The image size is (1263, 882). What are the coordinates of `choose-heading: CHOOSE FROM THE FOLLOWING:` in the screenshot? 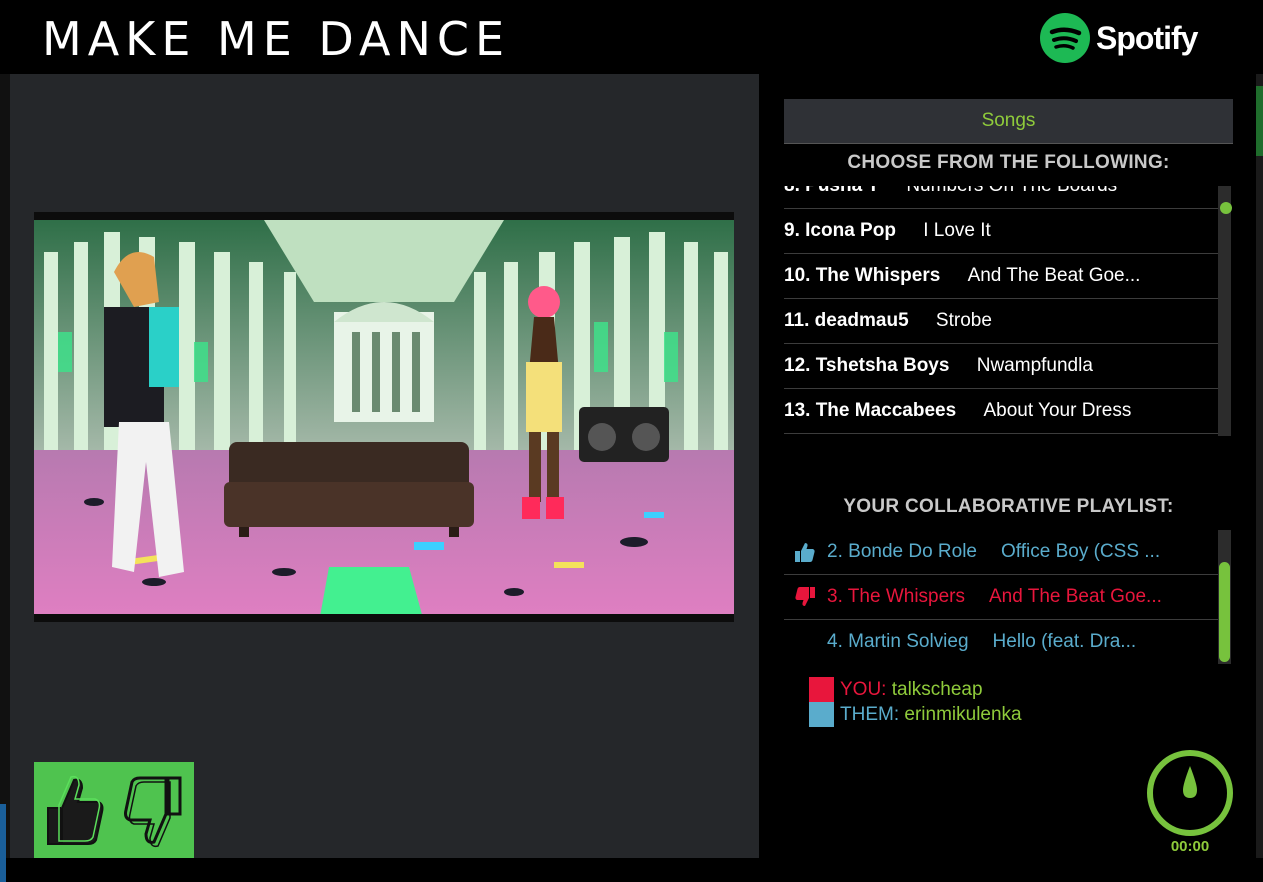 It's located at (1008, 162).